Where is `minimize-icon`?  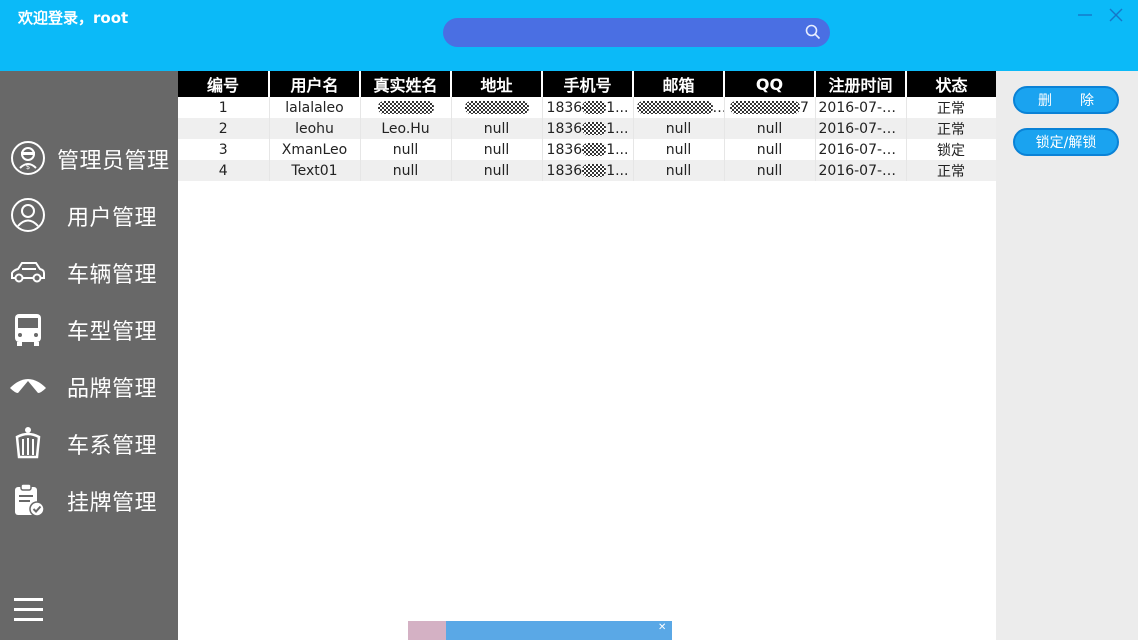
minimize-icon is located at coordinates (1085, 15).